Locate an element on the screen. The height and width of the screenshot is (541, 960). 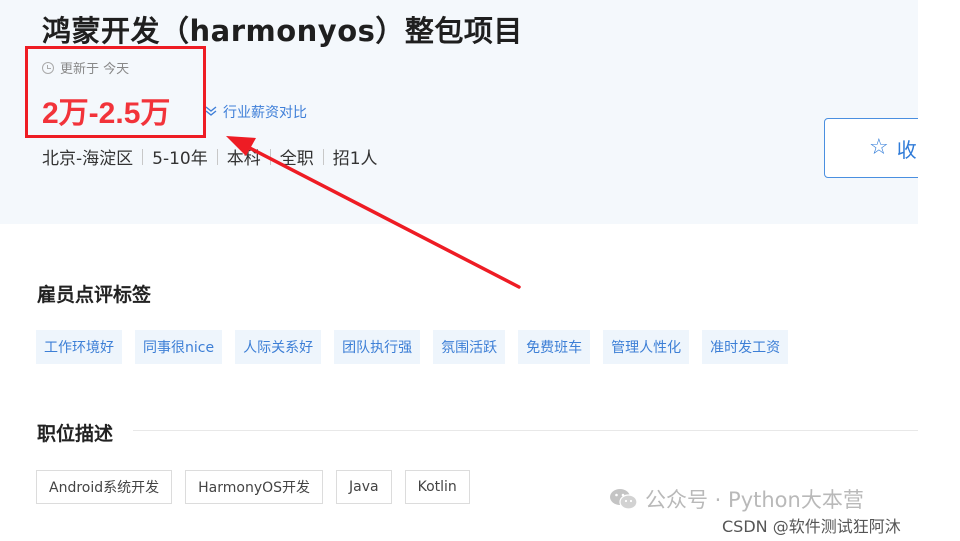
review-tag: 准时发工资 is located at coordinates (745, 347).